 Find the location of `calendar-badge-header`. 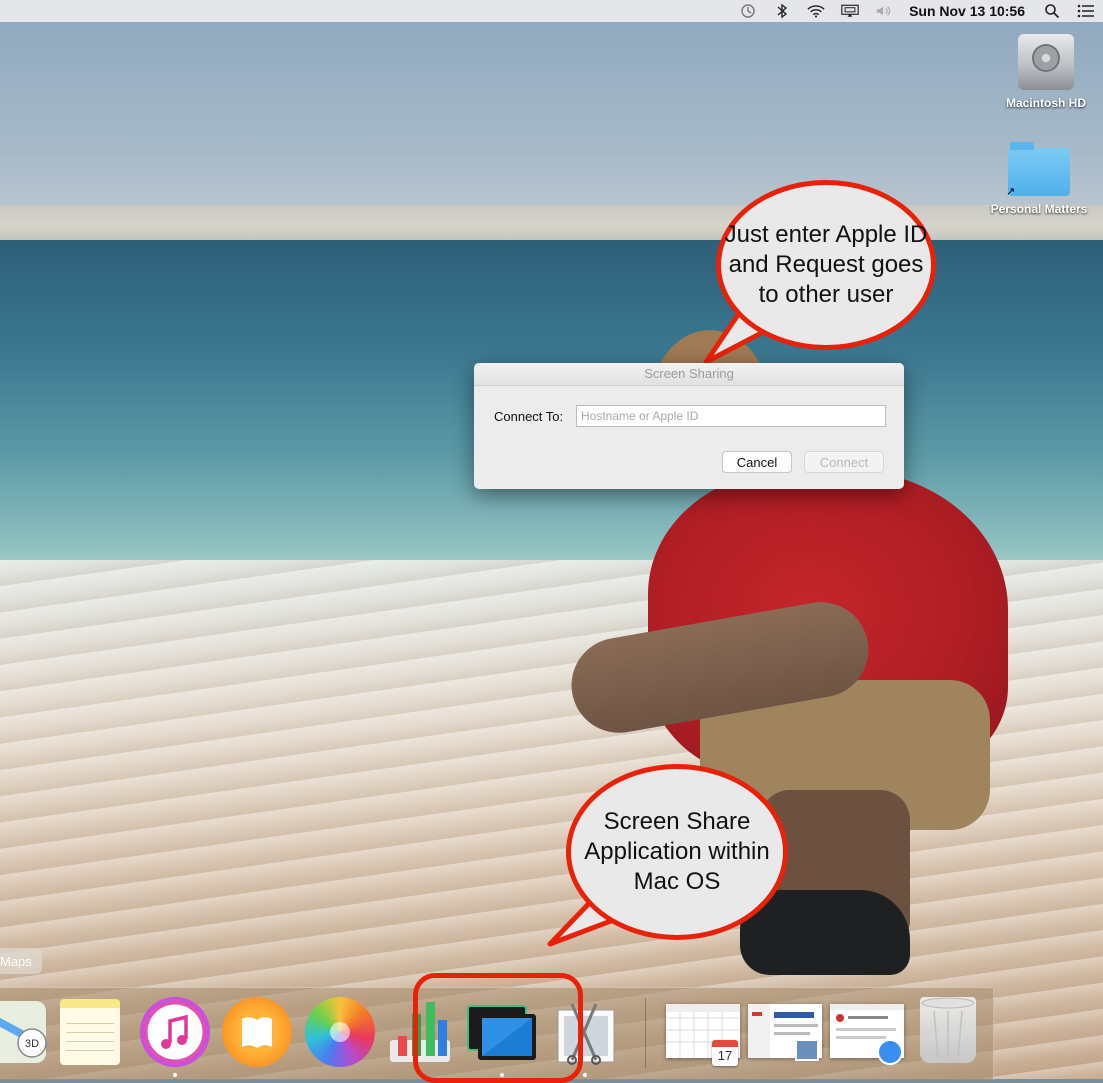

calendar-badge-header is located at coordinates (725, 1043).